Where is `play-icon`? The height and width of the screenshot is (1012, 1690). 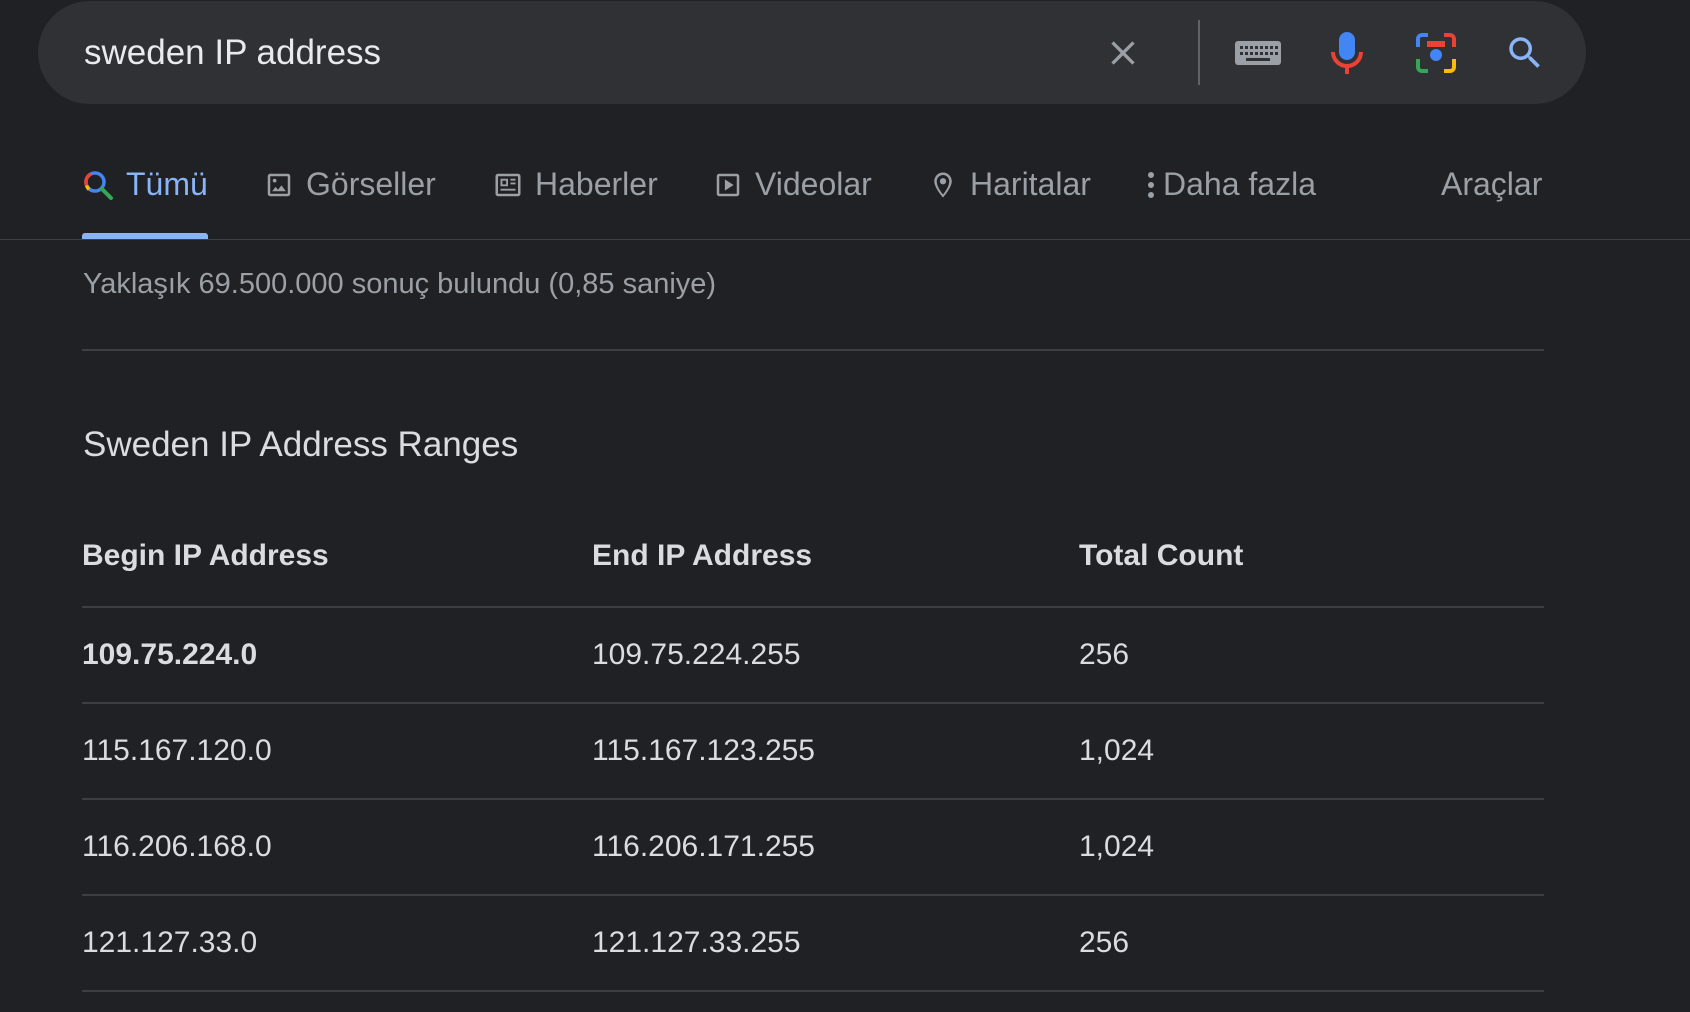 play-icon is located at coordinates (728, 185).